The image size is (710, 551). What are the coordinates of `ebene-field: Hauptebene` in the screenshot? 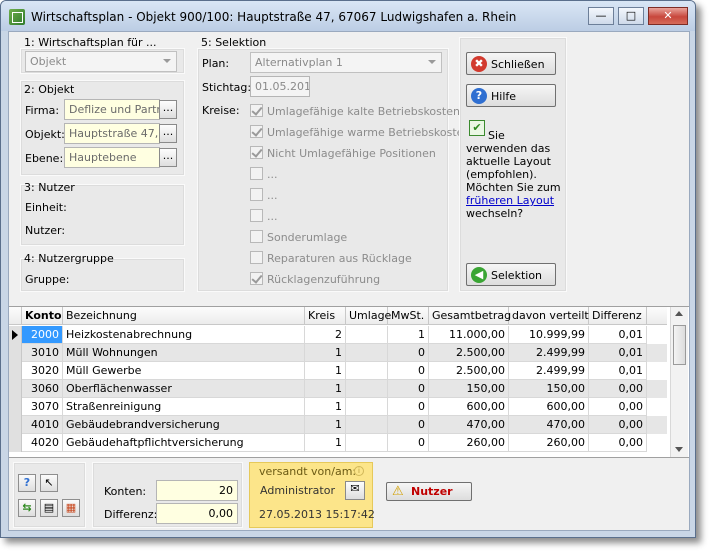 It's located at (112, 157).